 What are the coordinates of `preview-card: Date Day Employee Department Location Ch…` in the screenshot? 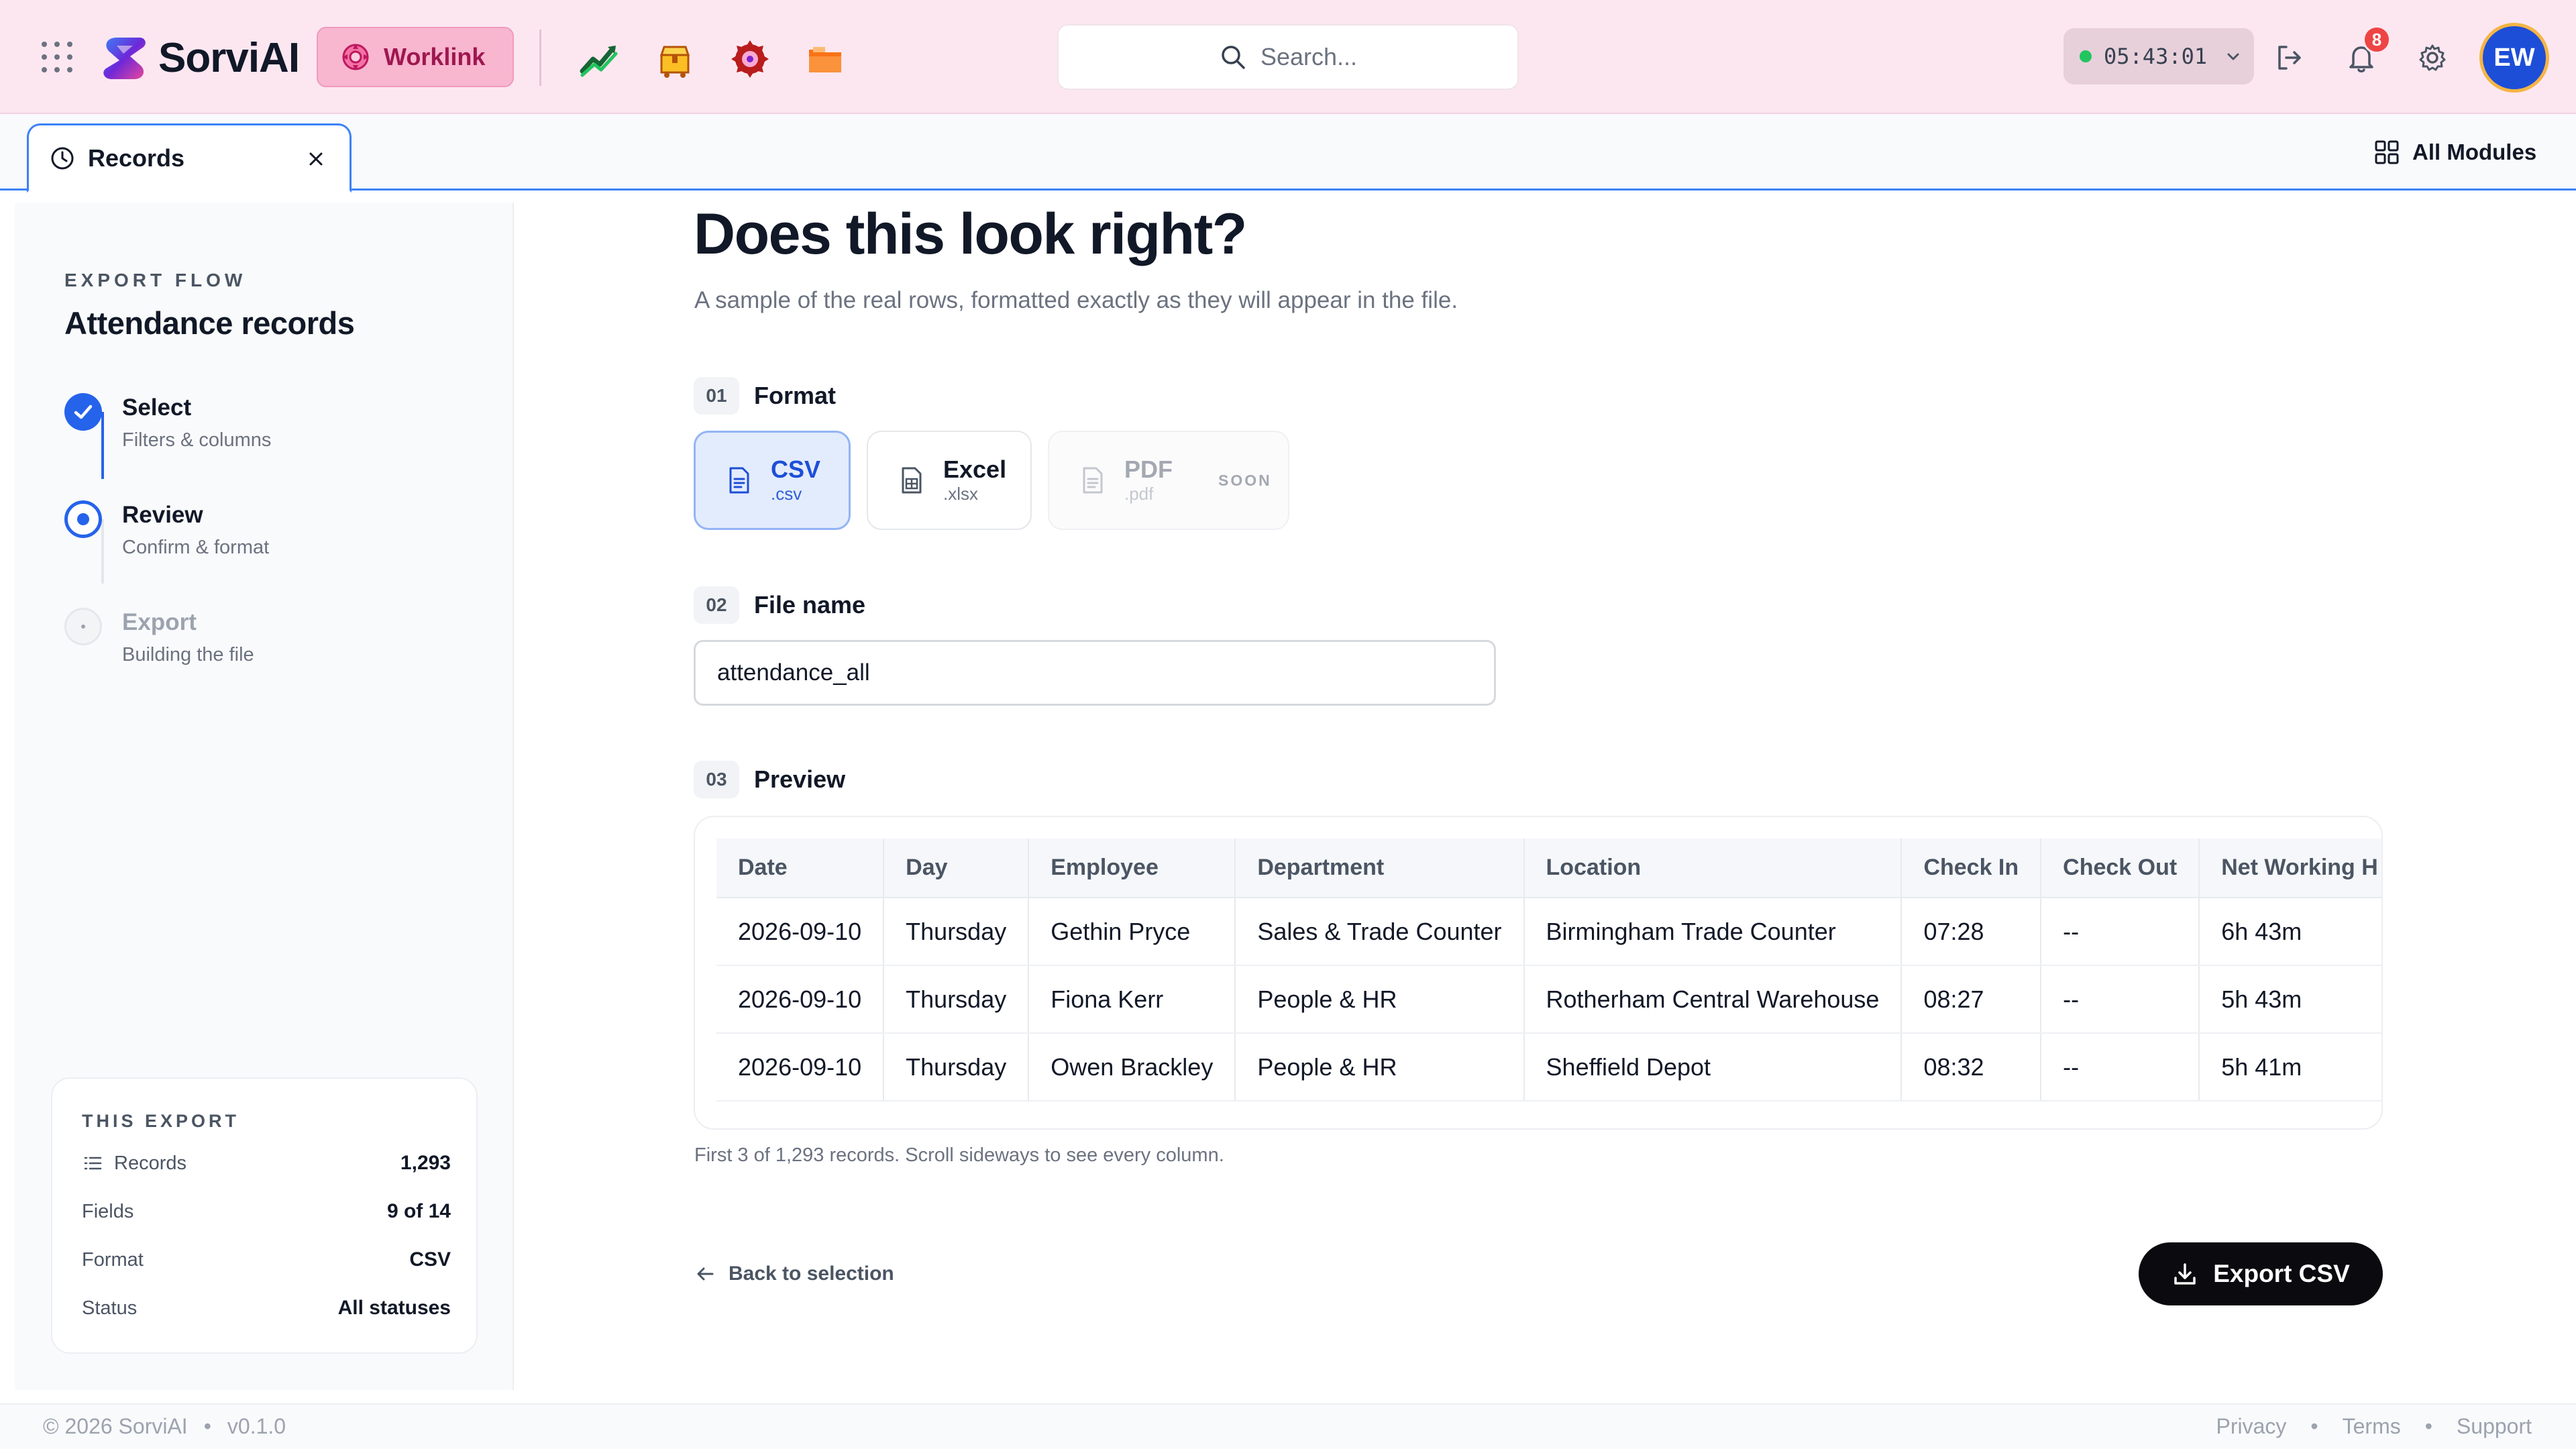 It's located at (1538, 973).